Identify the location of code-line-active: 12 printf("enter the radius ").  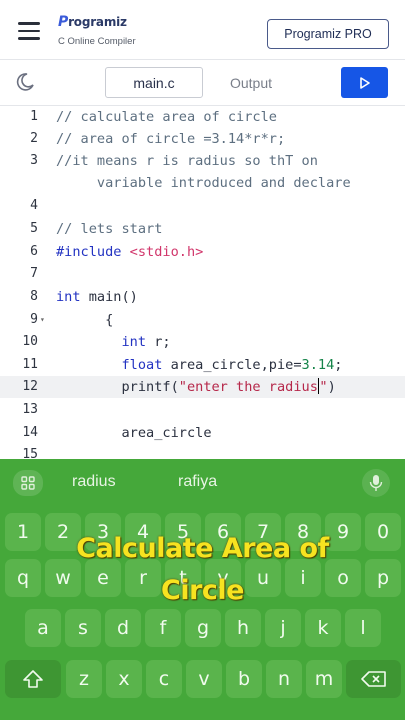
(202, 387).